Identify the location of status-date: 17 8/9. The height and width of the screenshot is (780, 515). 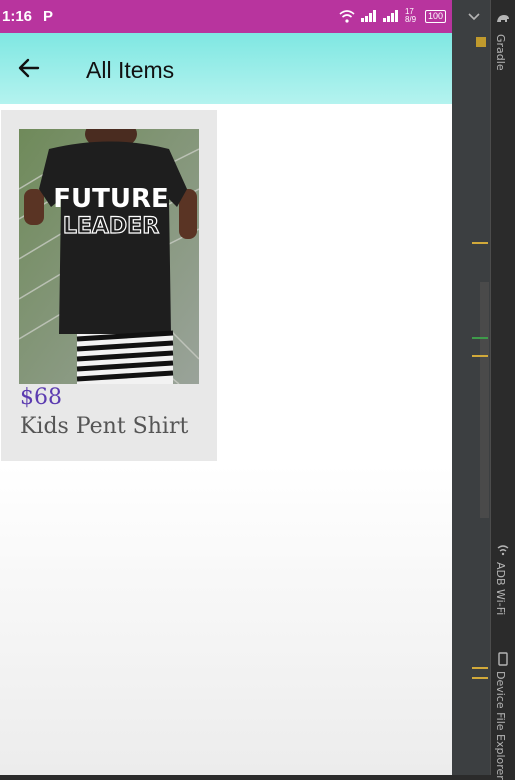
(410, 15).